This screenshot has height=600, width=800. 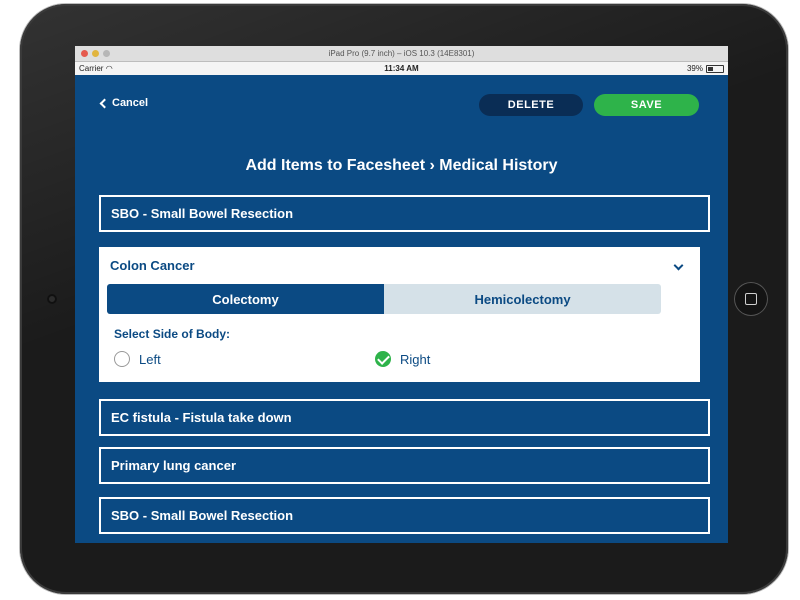 I want to click on battery-percent: 39%, so click(x=694, y=68).